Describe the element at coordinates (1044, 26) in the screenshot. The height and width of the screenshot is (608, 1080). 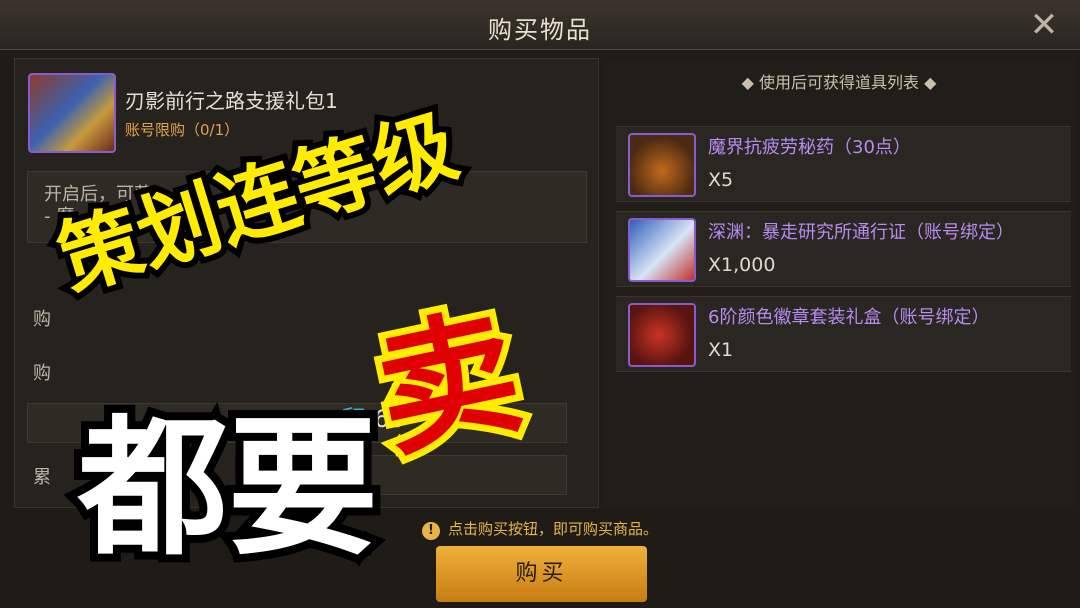
I see `close-icon: ✕` at that location.